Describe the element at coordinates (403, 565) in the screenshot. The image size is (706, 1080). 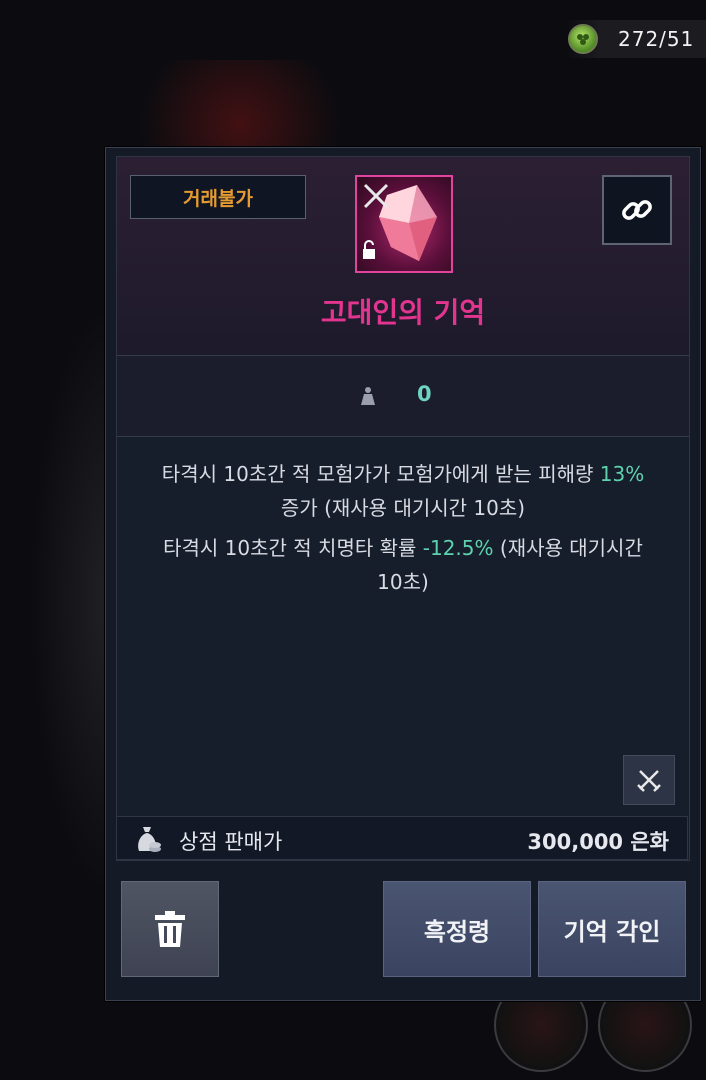
I see `description-line-2: 타격시 10초간 적 치명타 확률 -12.5% (재사용 대기시간 10초)` at that location.